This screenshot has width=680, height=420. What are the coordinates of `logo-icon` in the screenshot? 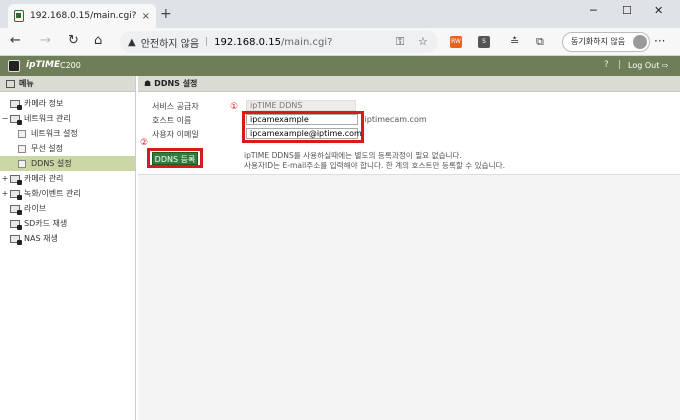 It's located at (14, 66).